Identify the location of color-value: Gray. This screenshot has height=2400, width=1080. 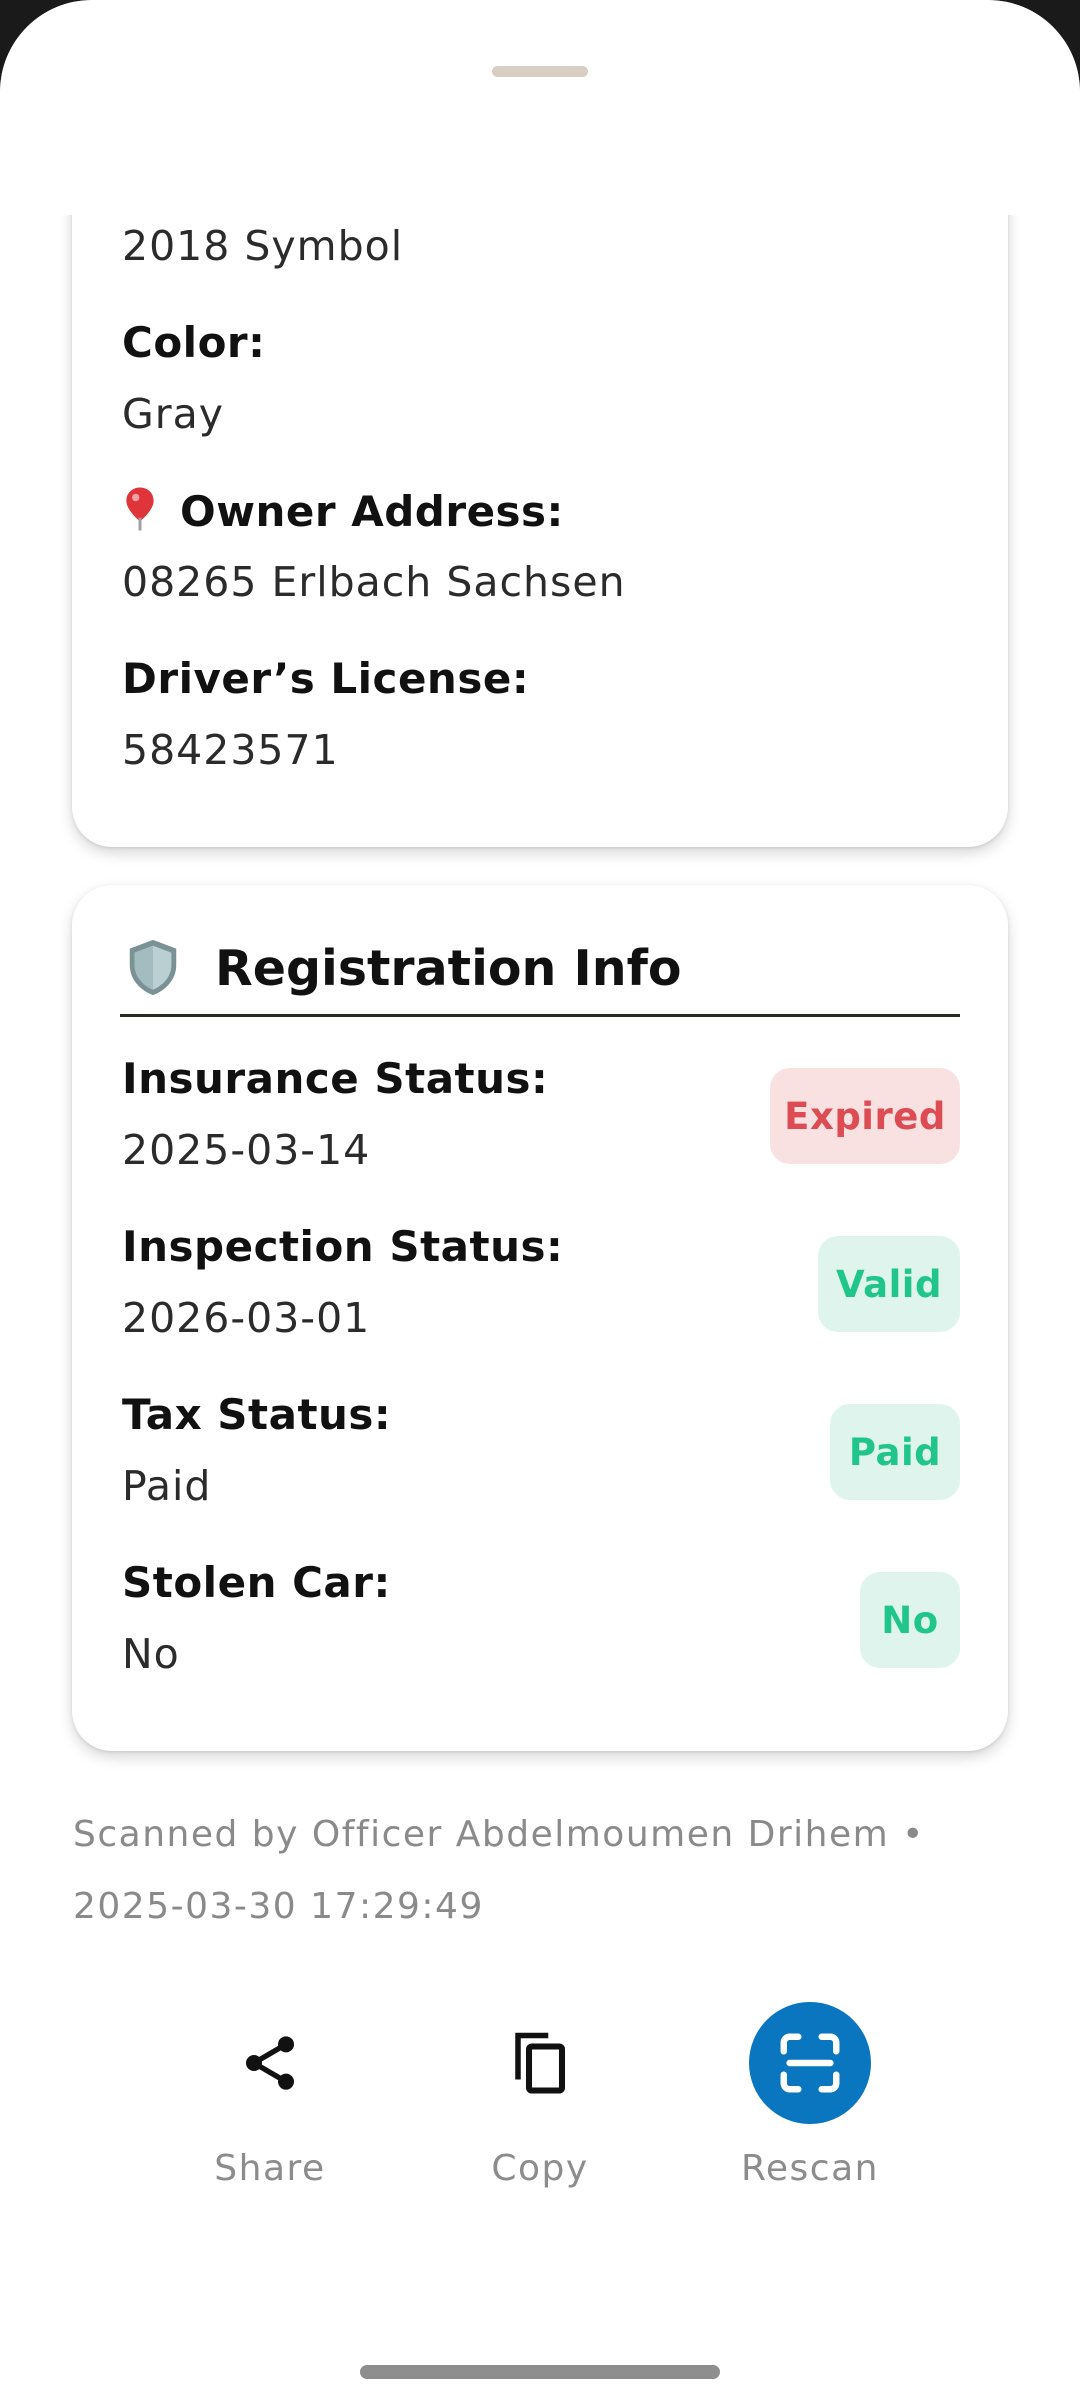
(173, 414).